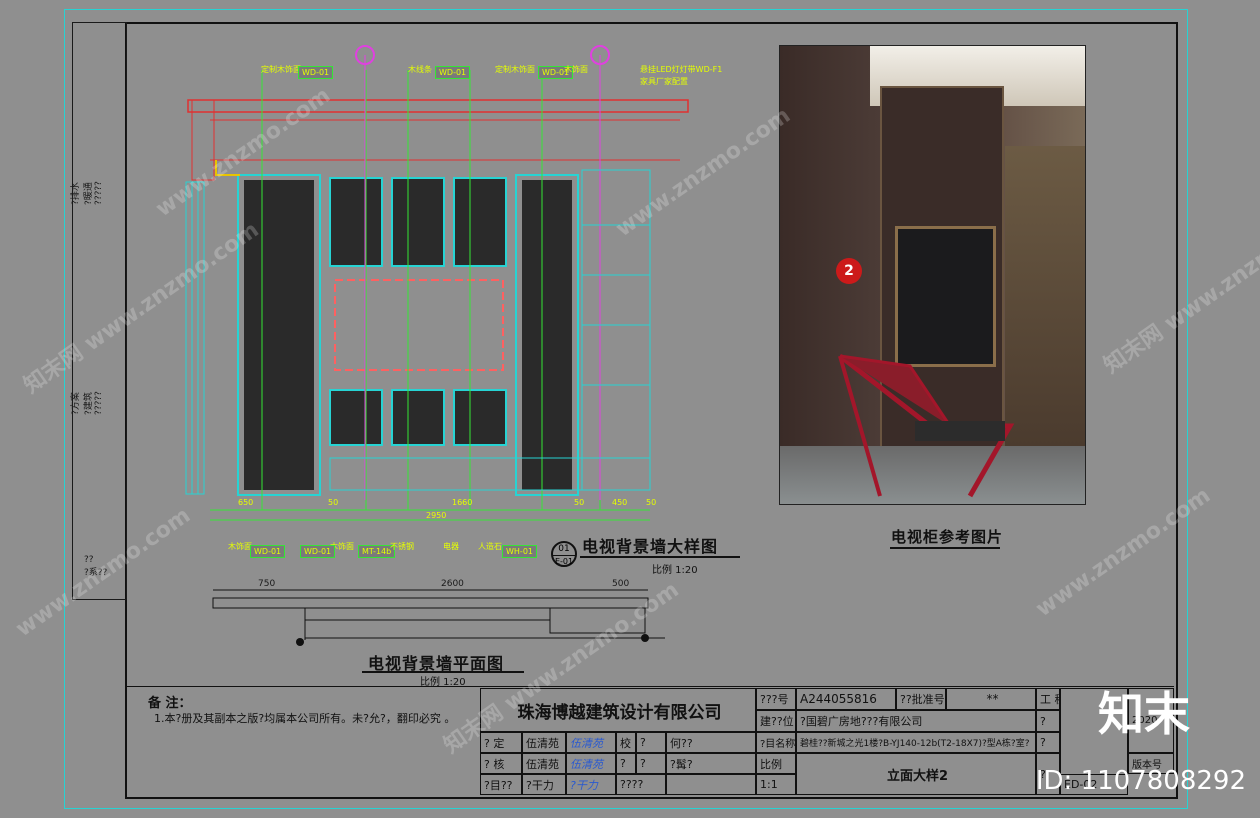 This screenshot has height=818, width=1260. What do you see at coordinates (926, 426) in the screenshot?
I see `photo-chair` at bounding box center [926, 426].